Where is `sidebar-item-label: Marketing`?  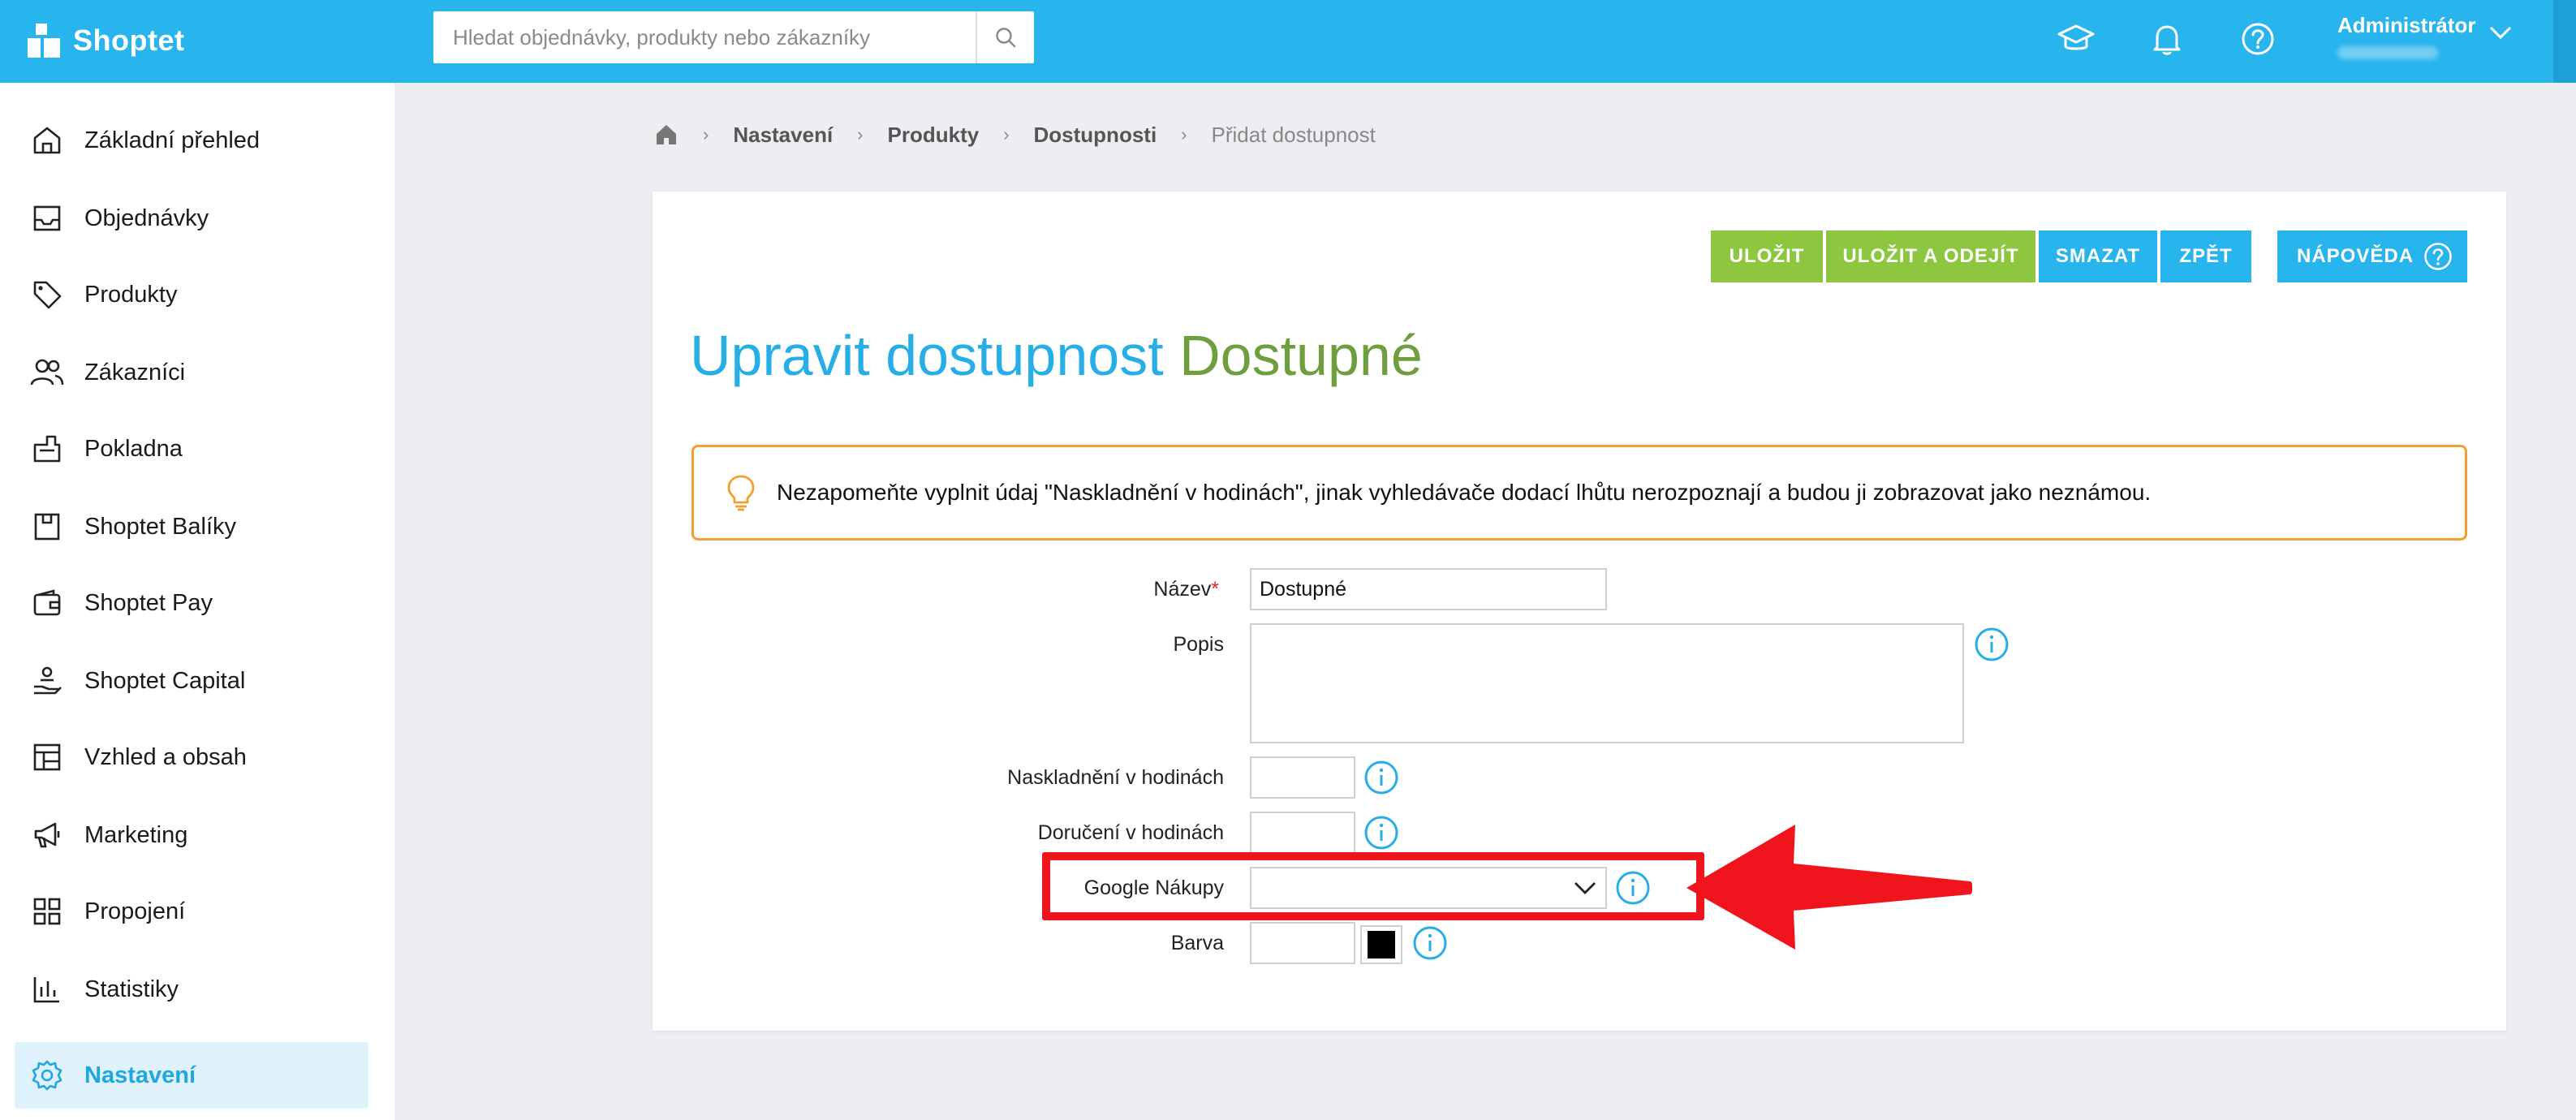
sidebar-item-label: Marketing is located at coordinates (136, 835).